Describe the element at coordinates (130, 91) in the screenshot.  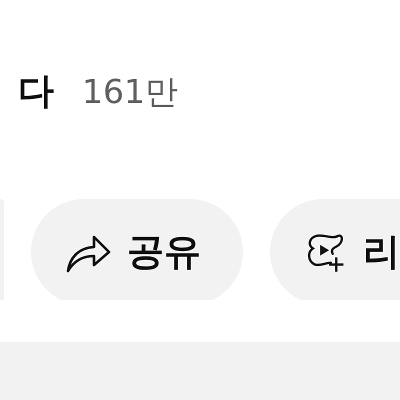
I see `view-count: 161만` at that location.